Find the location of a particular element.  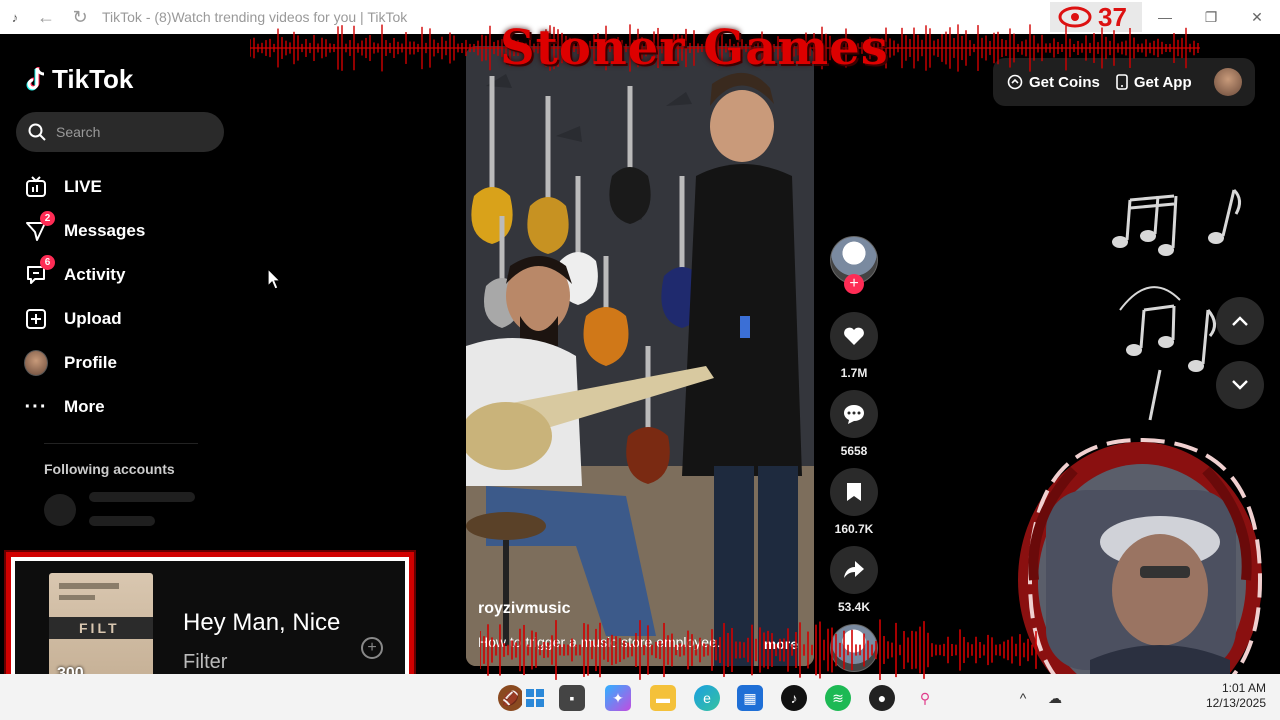

ellipsis-icon: ··· is located at coordinates (36, 406).